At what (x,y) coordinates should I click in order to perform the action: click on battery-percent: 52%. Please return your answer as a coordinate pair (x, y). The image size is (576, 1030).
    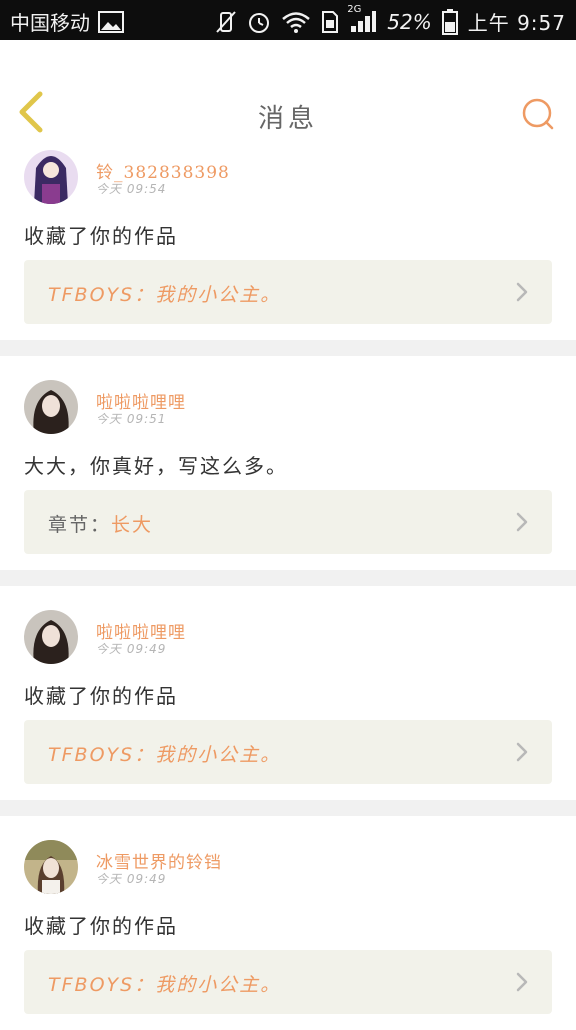
    Looking at the image, I should click on (409, 21).